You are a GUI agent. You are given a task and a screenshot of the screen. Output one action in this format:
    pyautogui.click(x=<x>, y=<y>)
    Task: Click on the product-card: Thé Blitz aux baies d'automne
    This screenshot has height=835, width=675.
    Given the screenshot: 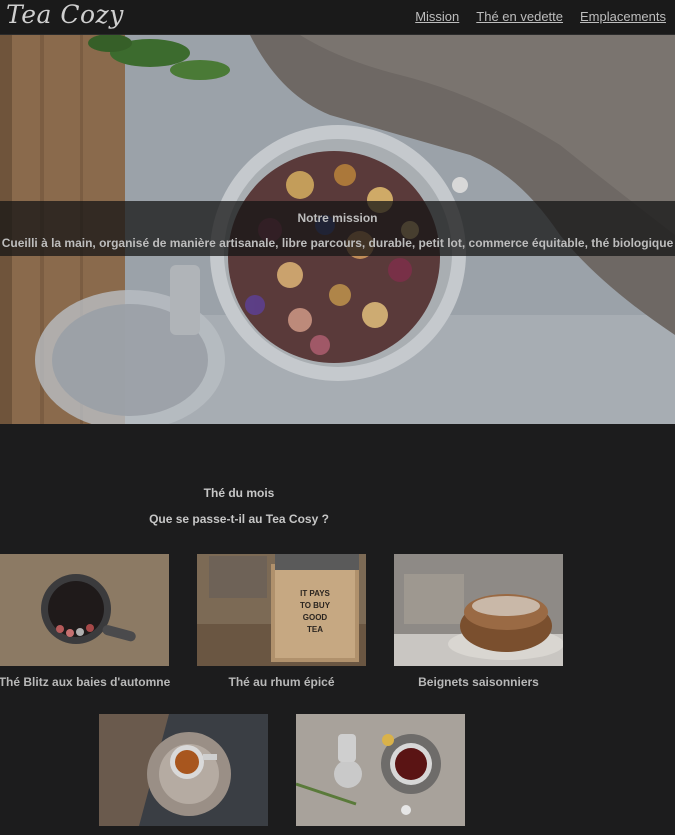 What is the action you would take?
    pyautogui.click(x=85, y=621)
    